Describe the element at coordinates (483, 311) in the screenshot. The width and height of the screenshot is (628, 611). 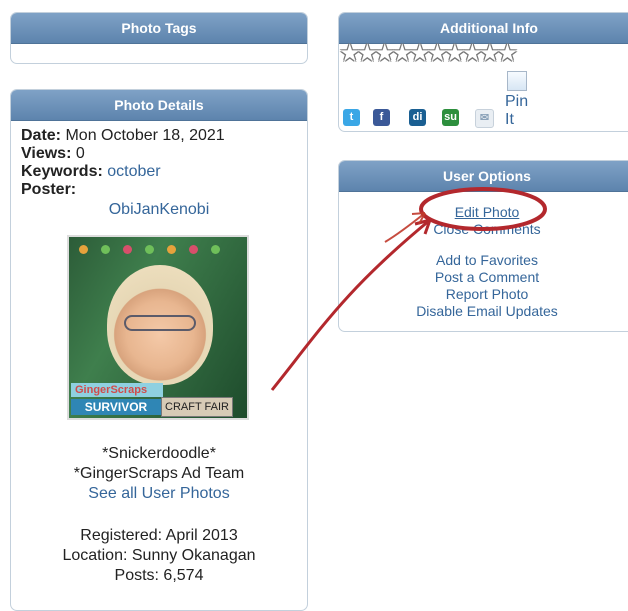
I see `disable-email-updates-link: Disable Email Updates` at that location.